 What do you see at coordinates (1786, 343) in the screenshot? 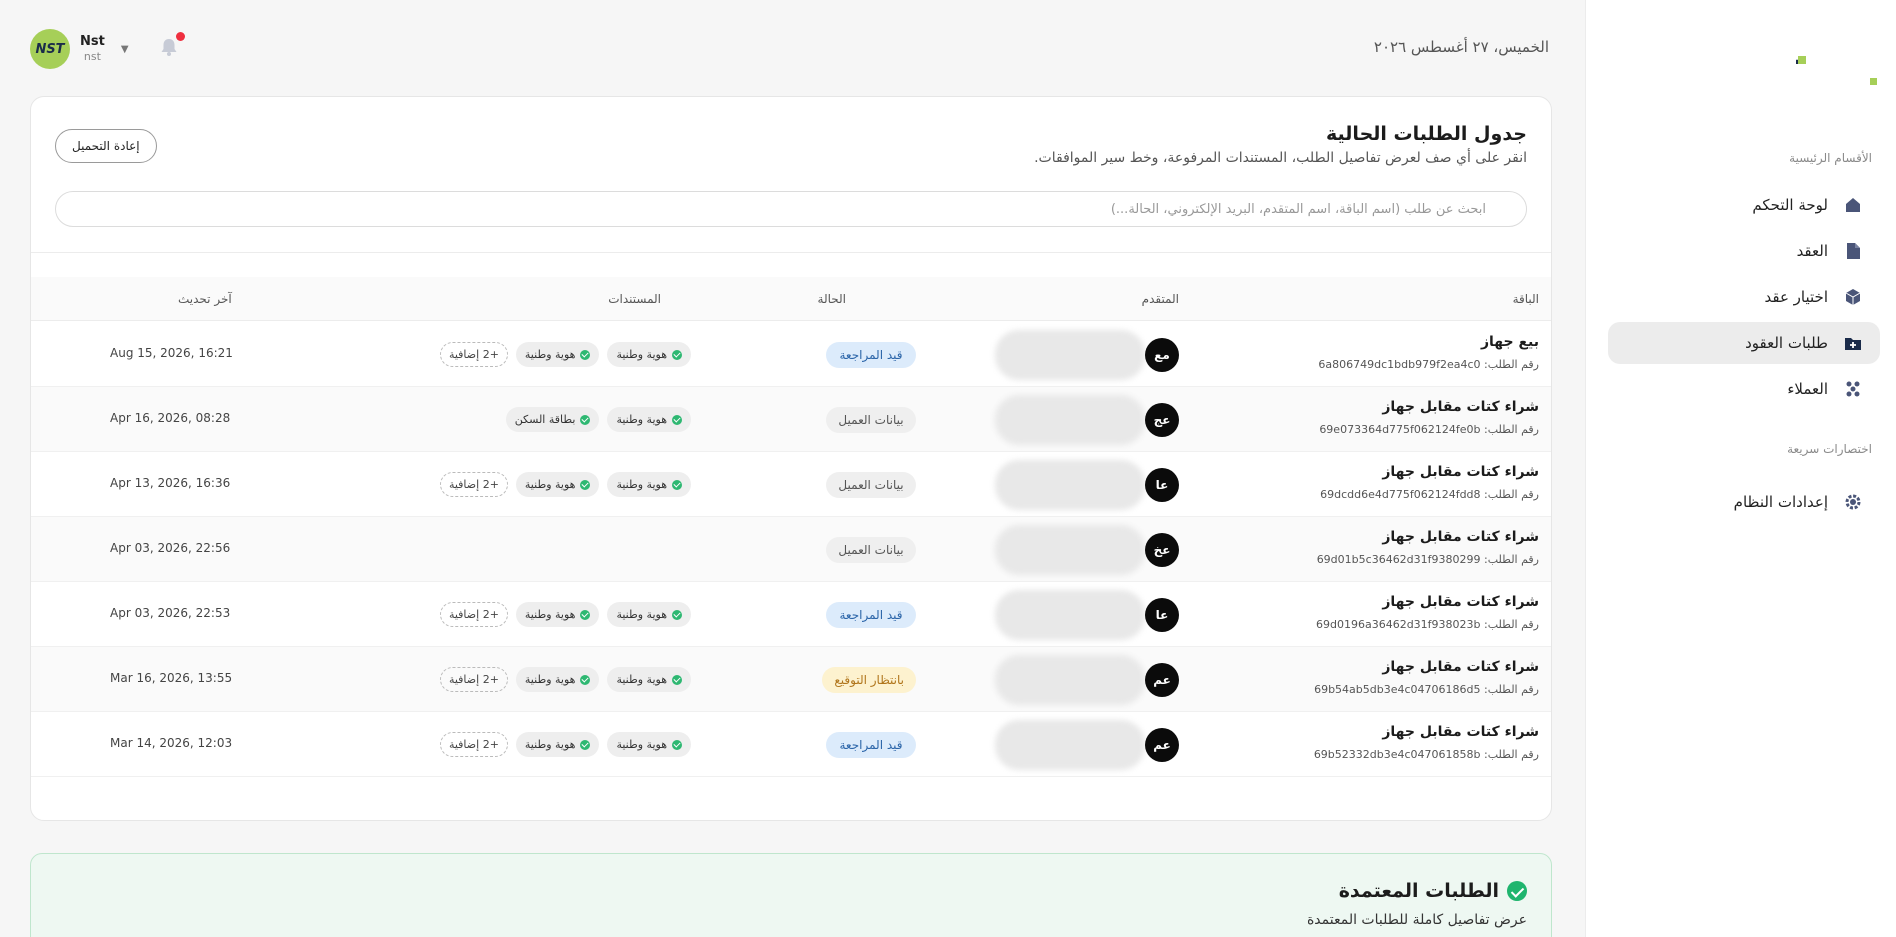
I see `sidebar-item-label: طلبات العقود` at bounding box center [1786, 343].